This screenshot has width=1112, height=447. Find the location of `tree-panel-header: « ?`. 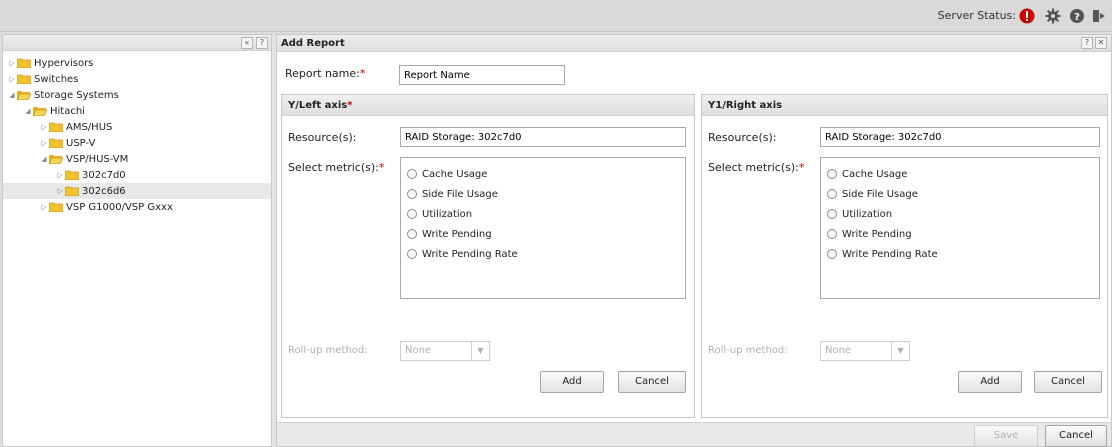

tree-panel-header: « ? is located at coordinates (137, 43).